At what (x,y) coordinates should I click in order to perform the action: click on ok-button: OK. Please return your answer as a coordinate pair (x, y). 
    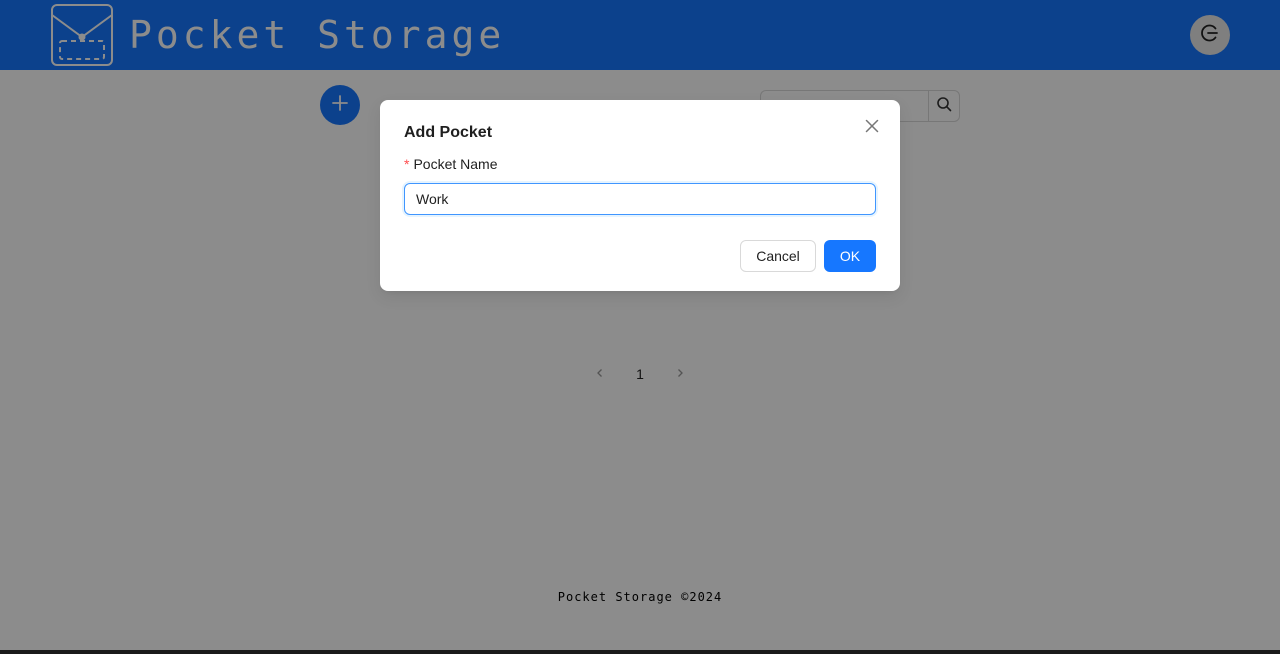
    Looking at the image, I should click on (850, 256).